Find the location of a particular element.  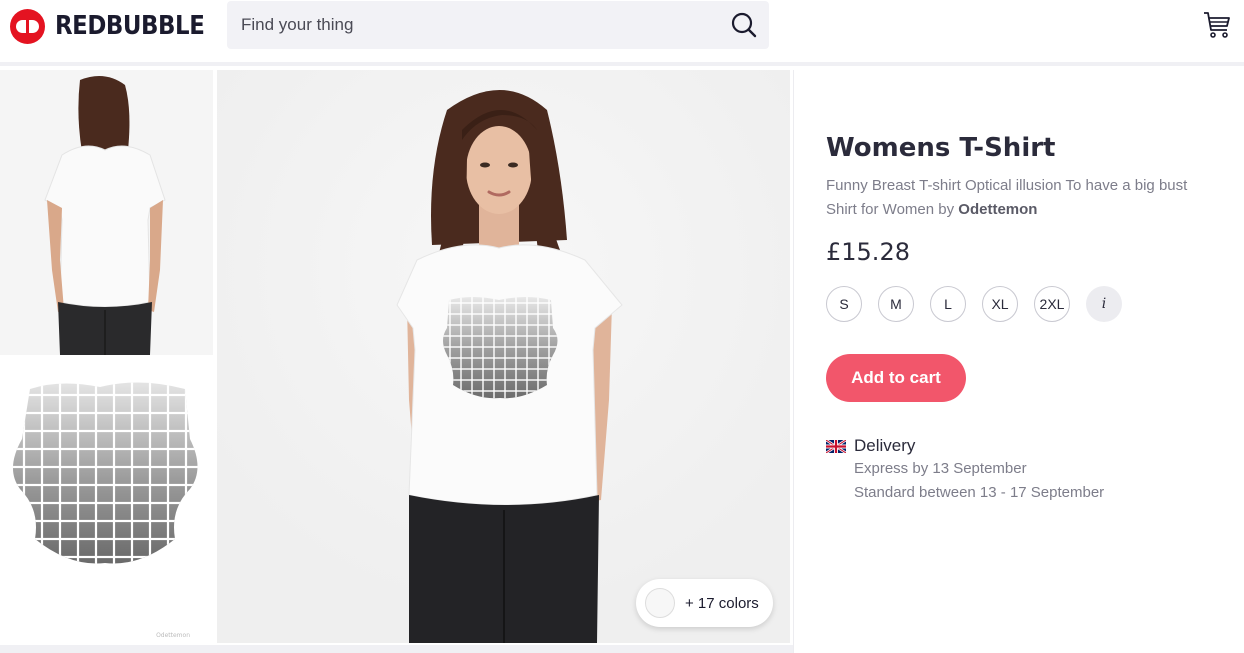

express-delivery-text: Express by 13 September is located at coordinates (940, 468).